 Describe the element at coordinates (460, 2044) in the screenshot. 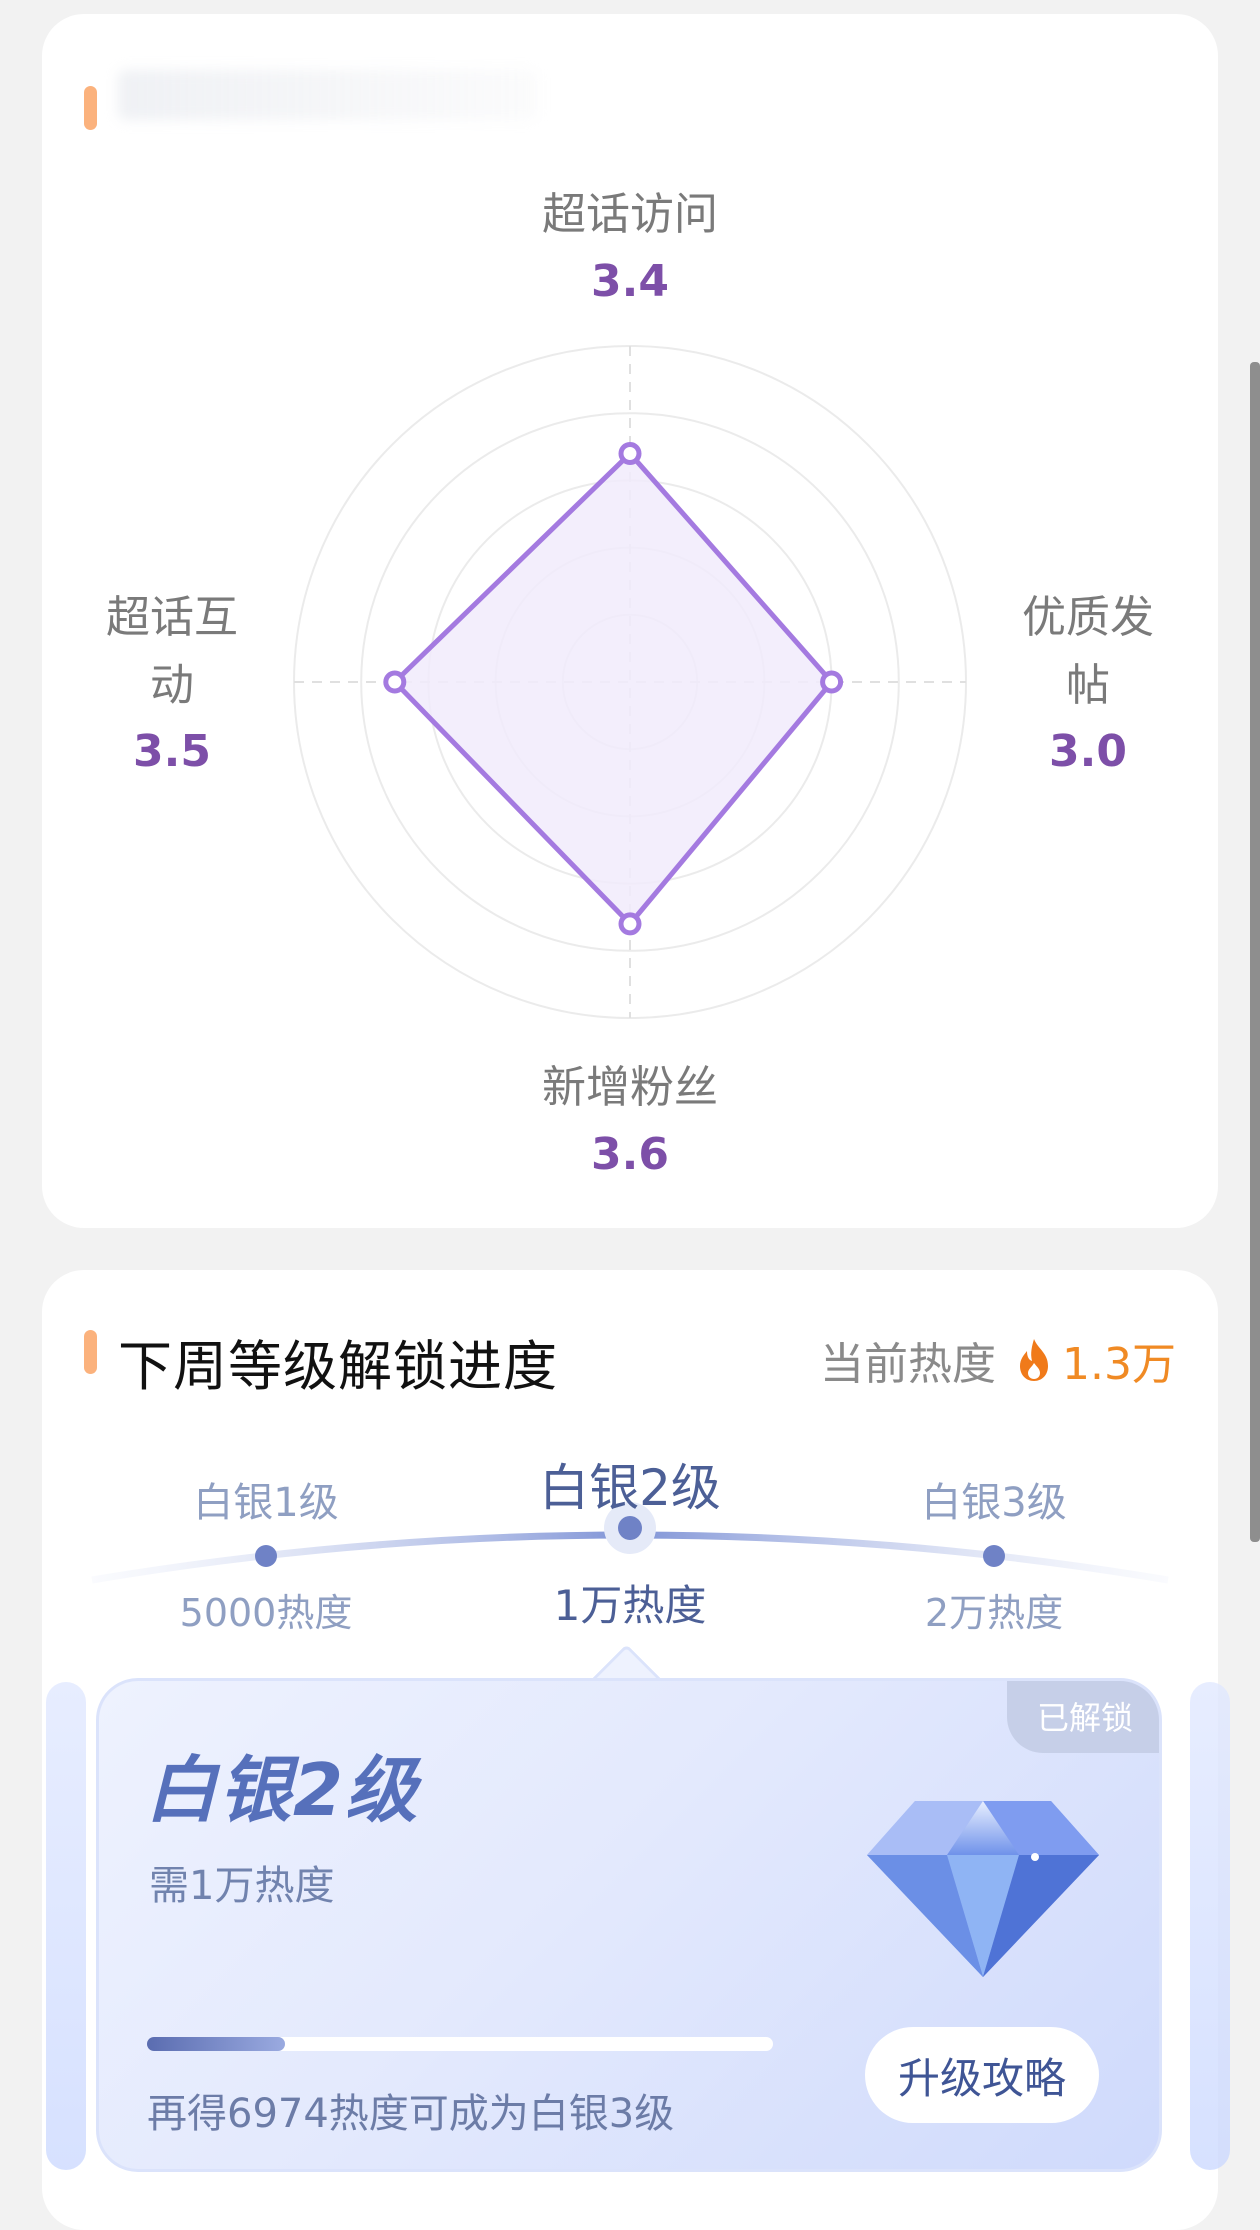

I see `level-progress-bar` at that location.